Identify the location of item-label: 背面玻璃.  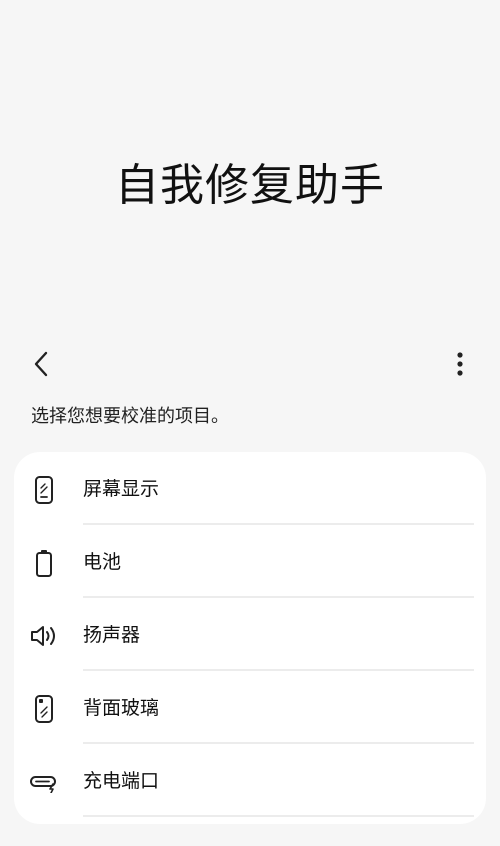
(121, 708).